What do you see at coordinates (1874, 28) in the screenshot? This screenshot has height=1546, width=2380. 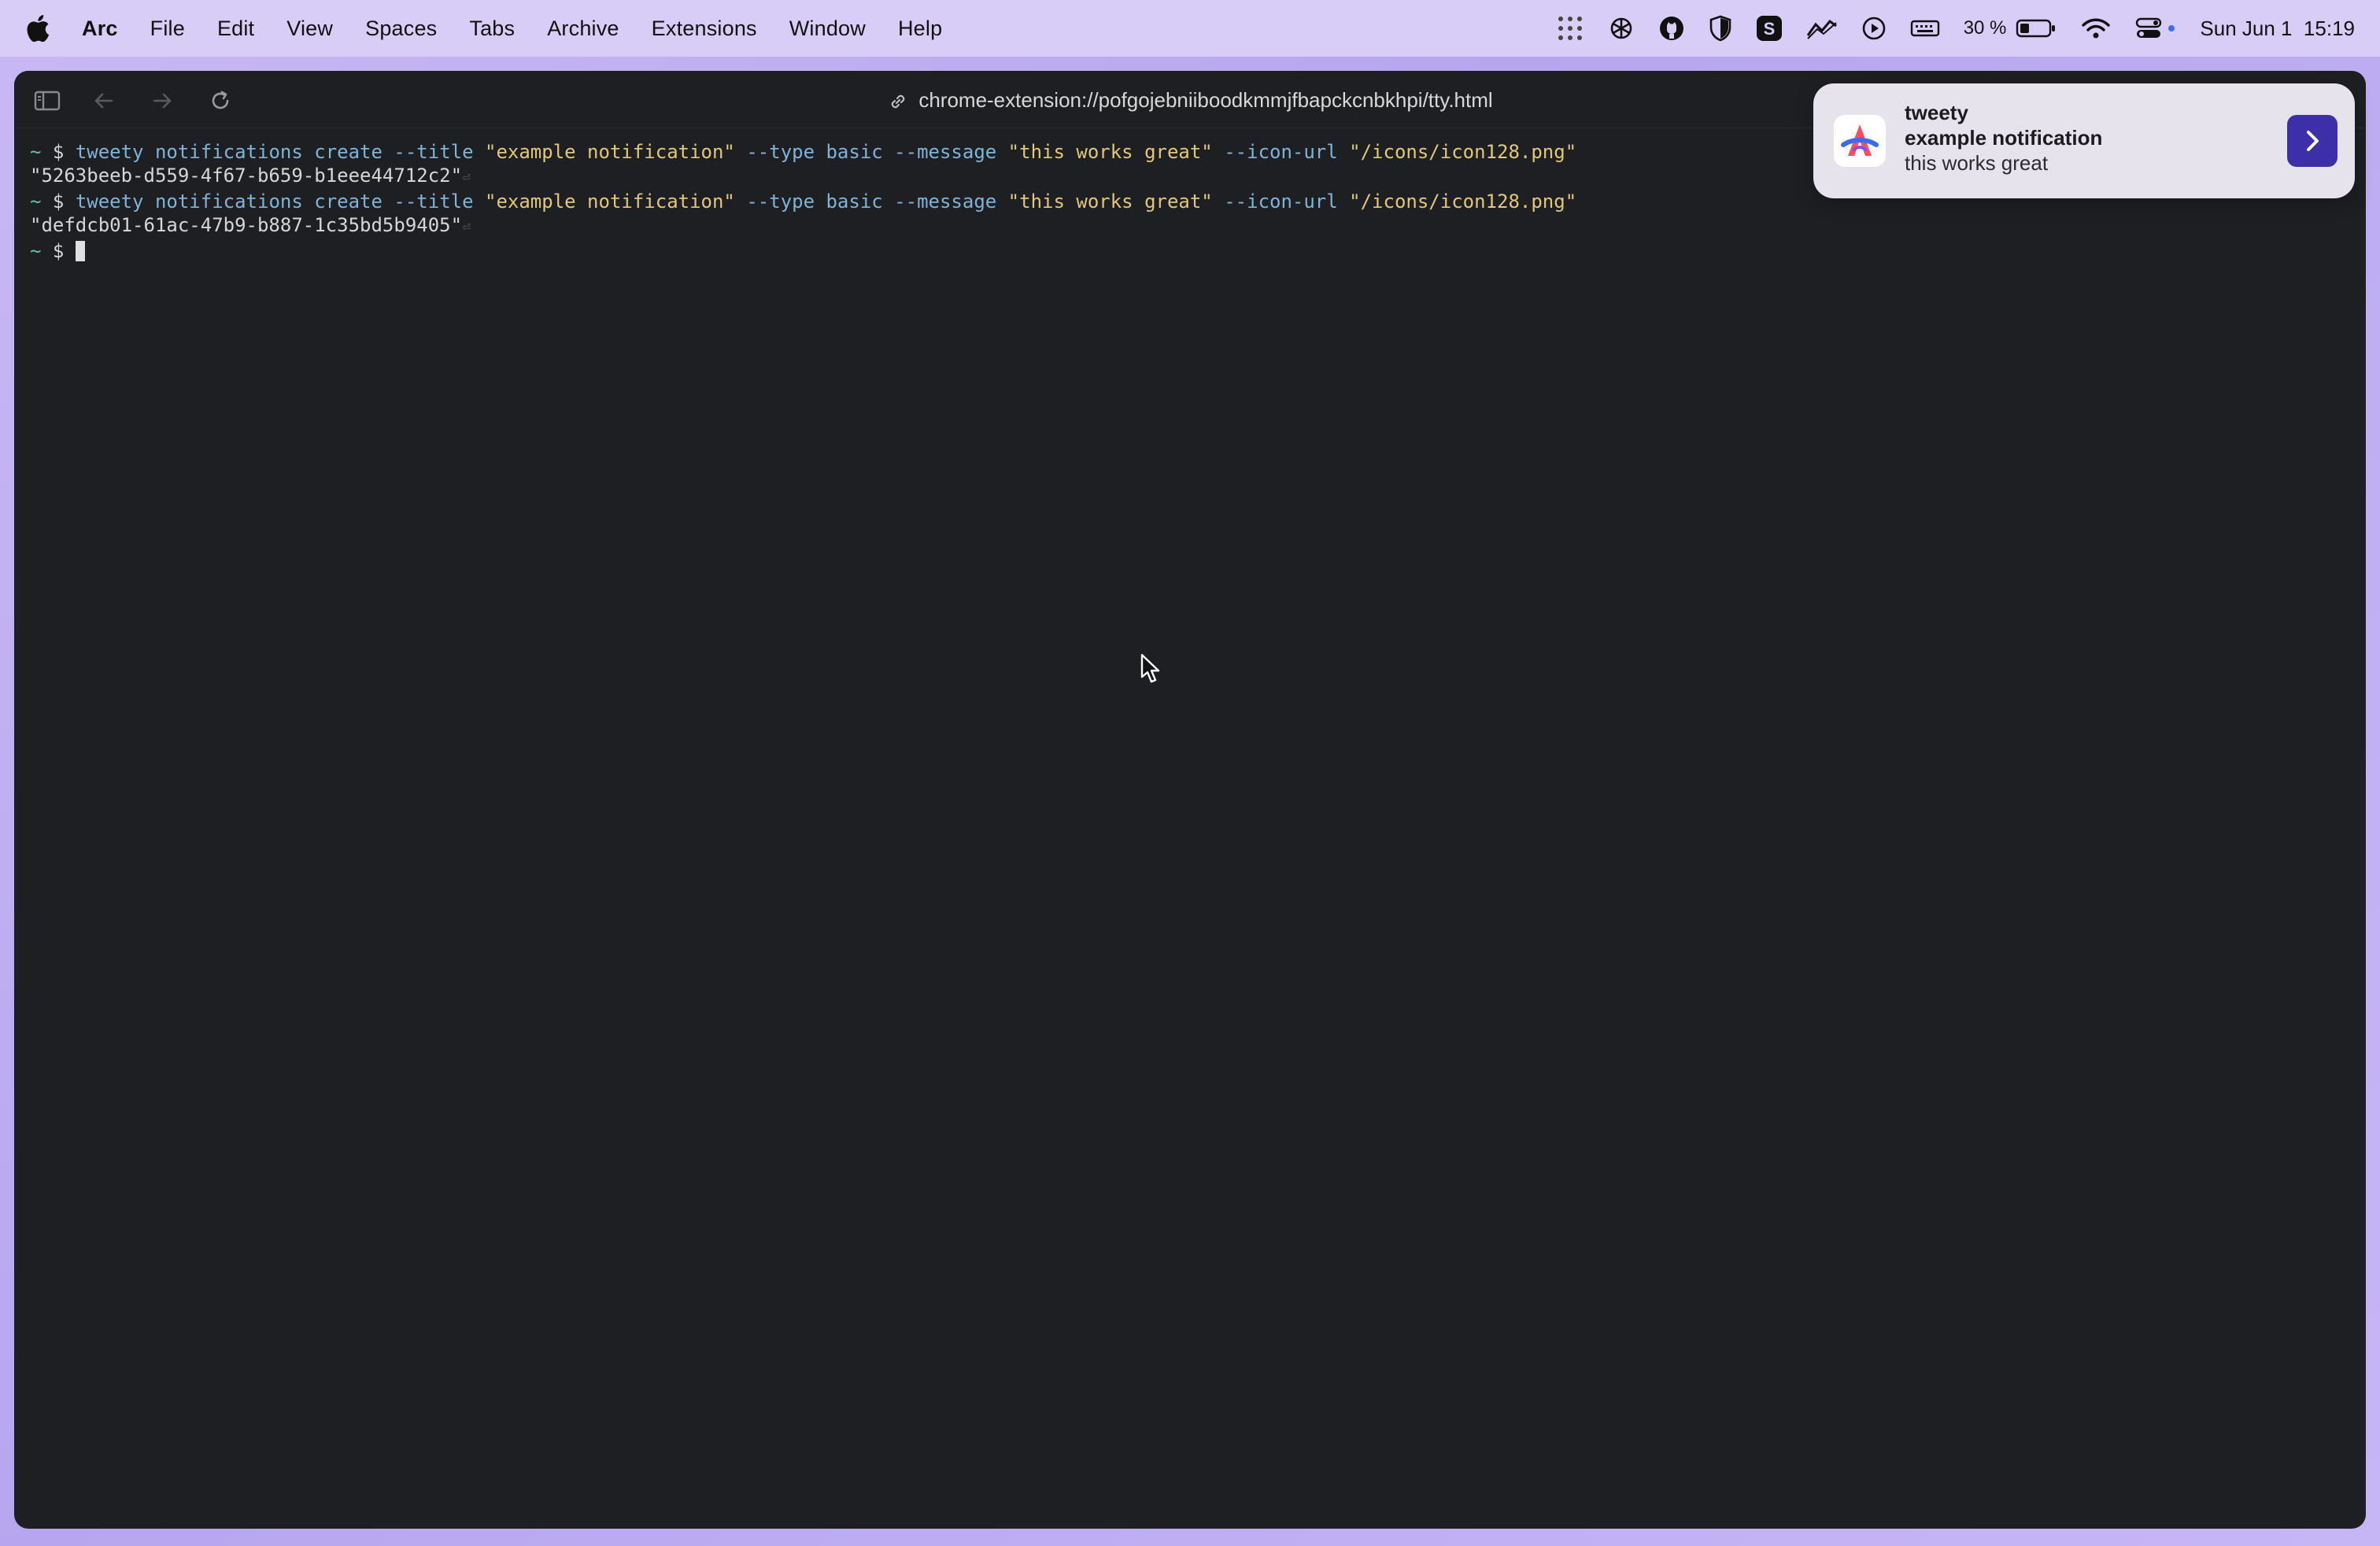 I see `play-circle-icon` at bounding box center [1874, 28].